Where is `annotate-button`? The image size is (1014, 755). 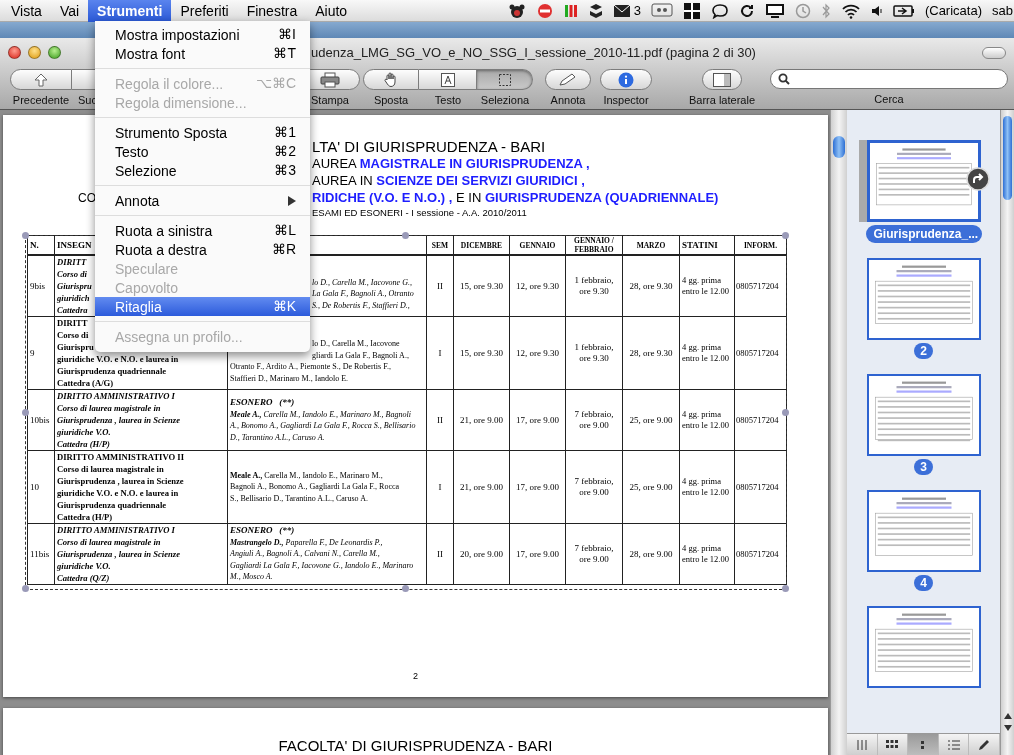
annotate-button is located at coordinates (568, 79).